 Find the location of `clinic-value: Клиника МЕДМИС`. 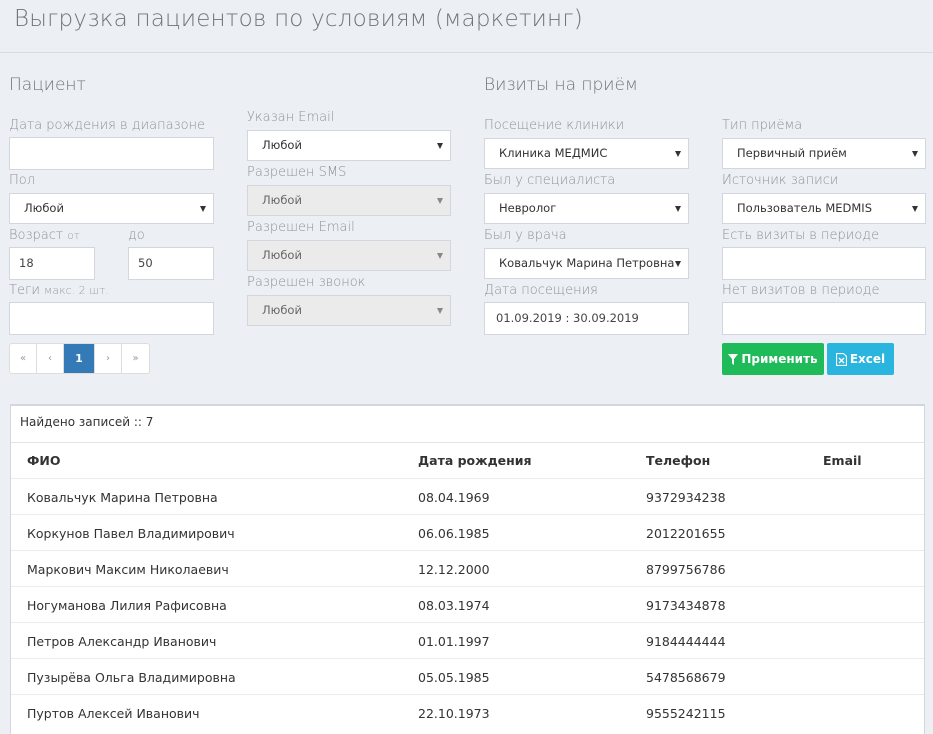

clinic-value: Клиника МЕДМИС is located at coordinates (553, 153).